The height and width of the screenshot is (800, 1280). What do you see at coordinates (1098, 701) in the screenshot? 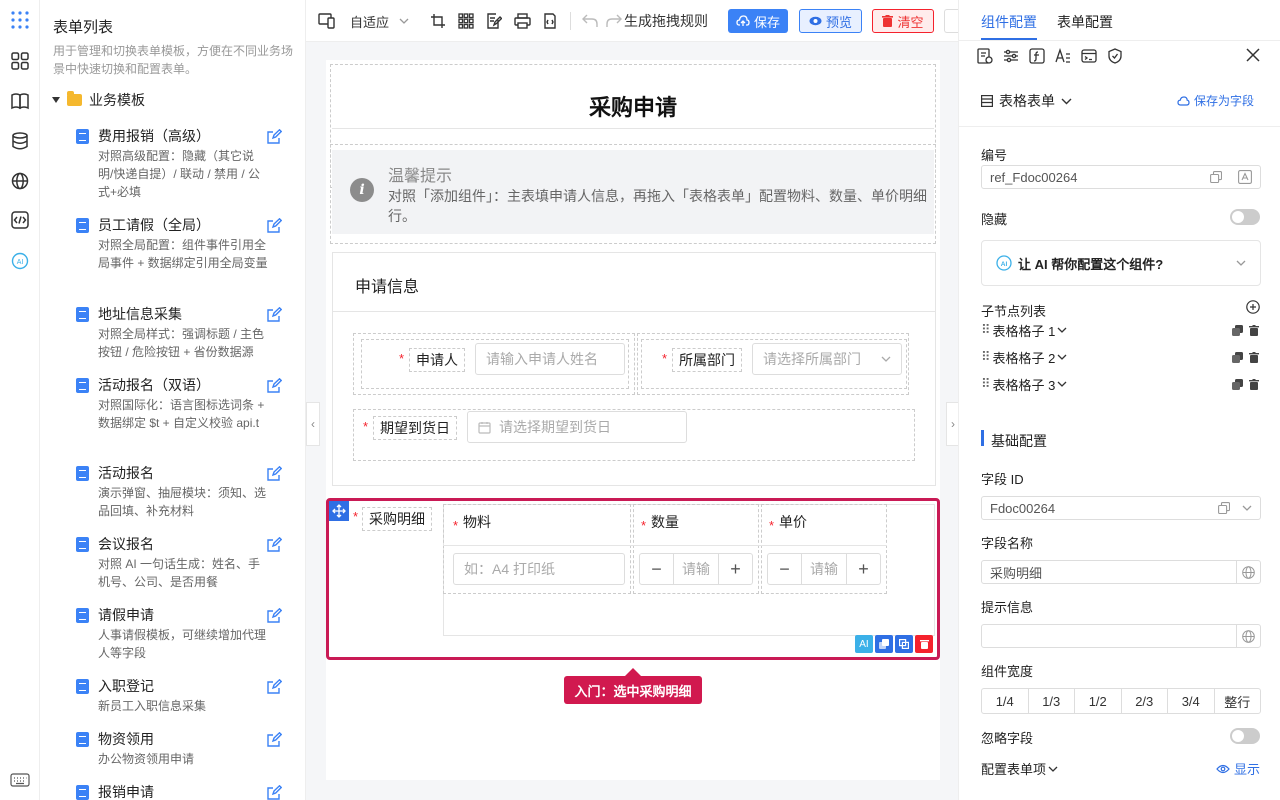
I see `width-option: 1/2` at bounding box center [1098, 701].